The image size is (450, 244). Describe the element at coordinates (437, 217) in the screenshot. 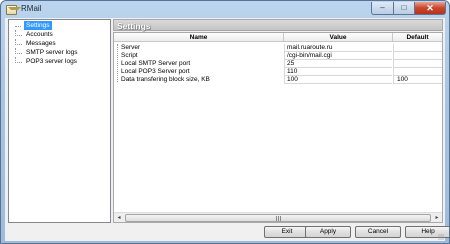

I see `scroll-right-icon: ▸` at that location.